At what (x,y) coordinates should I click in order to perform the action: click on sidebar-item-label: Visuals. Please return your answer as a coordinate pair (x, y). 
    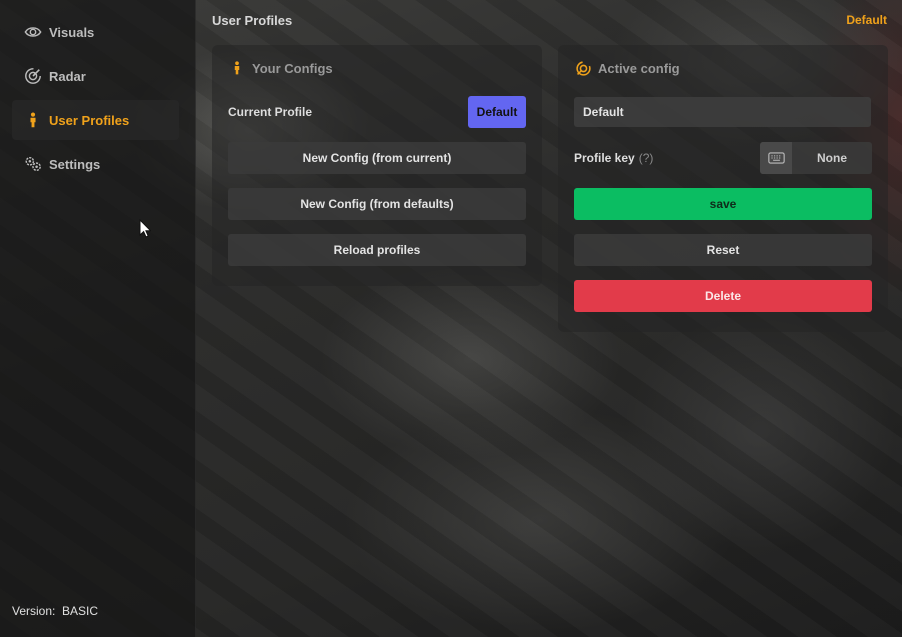
    Looking at the image, I should click on (72, 32).